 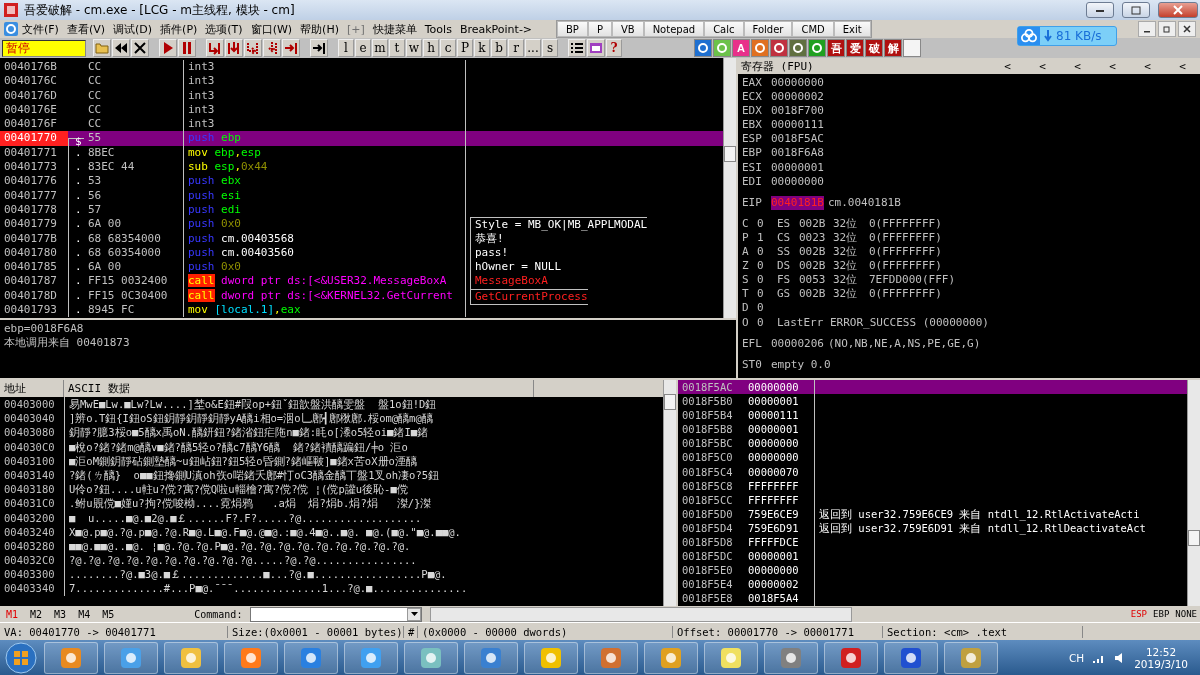 What do you see at coordinates (319, 29) in the screenshot?
I see `menu-item: 帮助(H)` at bounding box center [319, 29].